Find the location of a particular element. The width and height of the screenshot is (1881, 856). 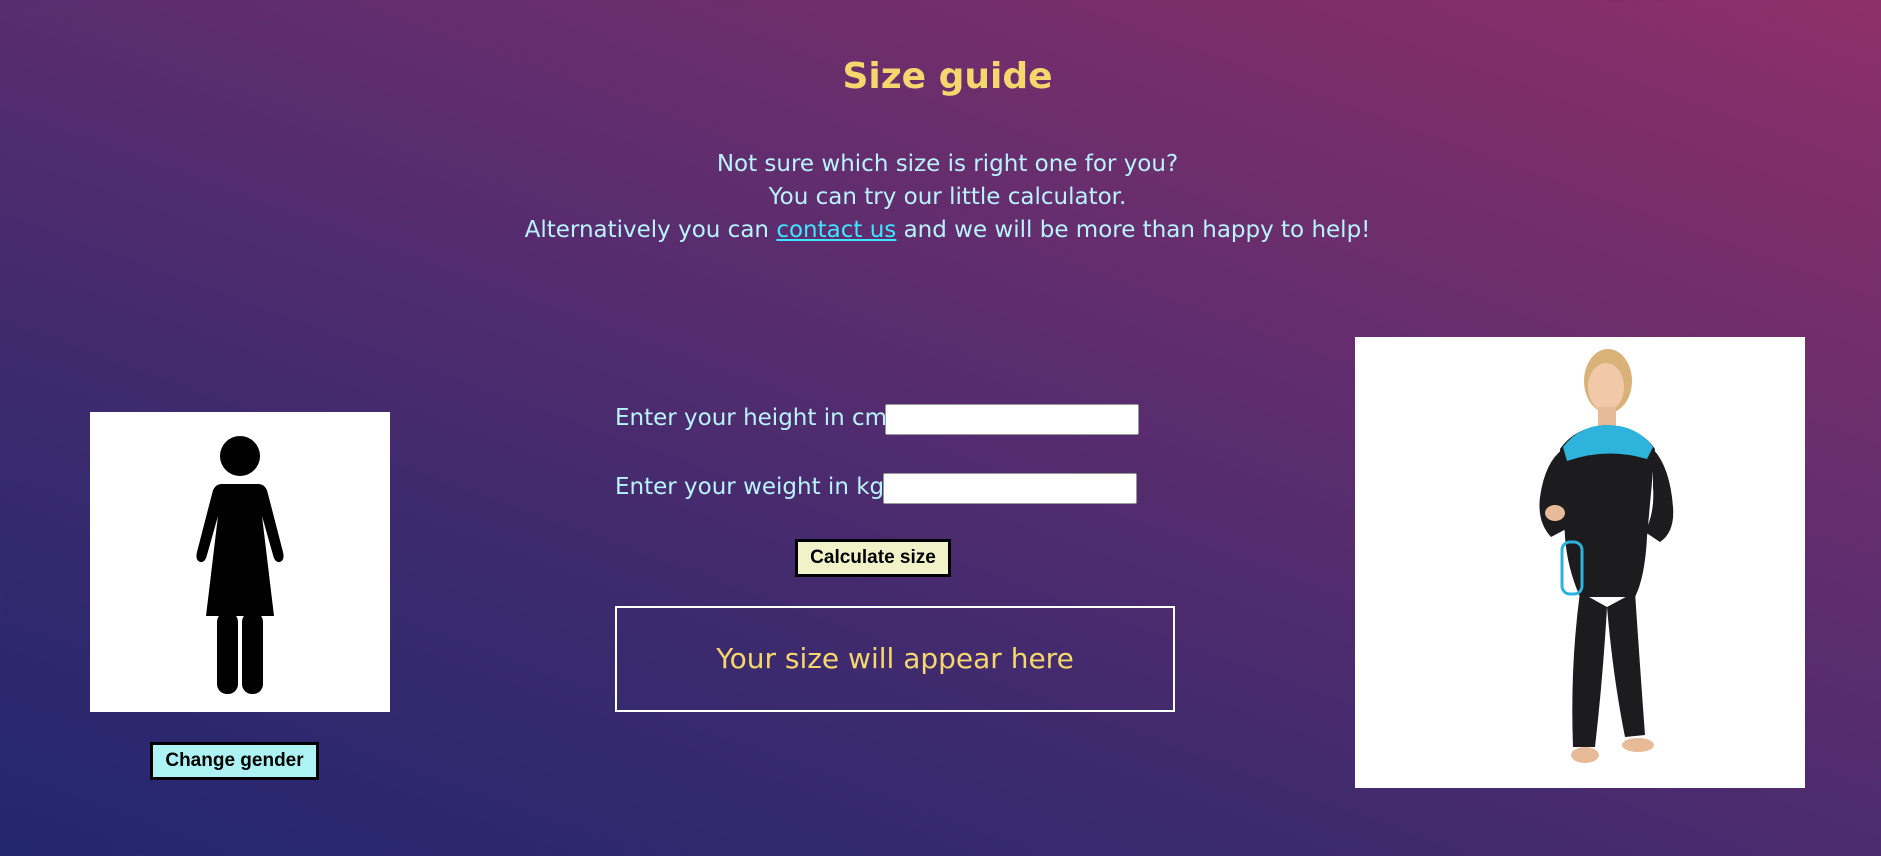

size-result-text: Your size will appear here is located at coordinates (895, 658).